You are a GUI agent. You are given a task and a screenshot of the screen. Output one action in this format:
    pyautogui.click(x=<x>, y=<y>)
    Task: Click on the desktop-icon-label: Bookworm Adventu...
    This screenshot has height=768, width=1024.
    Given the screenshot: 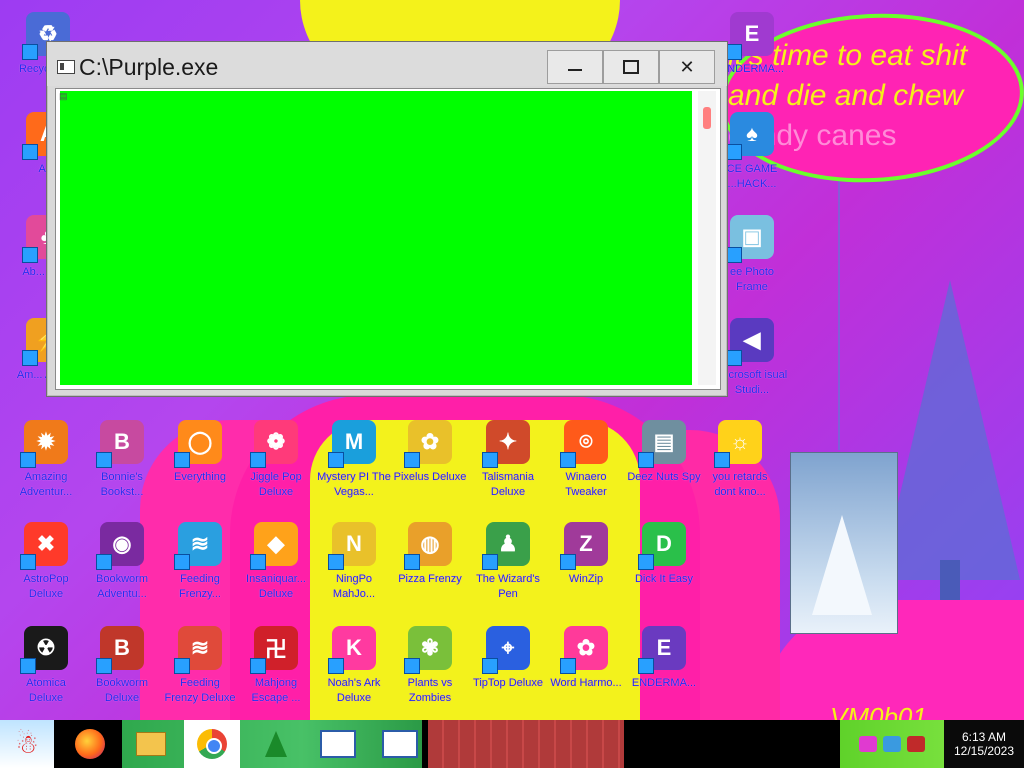 What is the action you would take?
    pyautogui.click(x=122, y=586)
    